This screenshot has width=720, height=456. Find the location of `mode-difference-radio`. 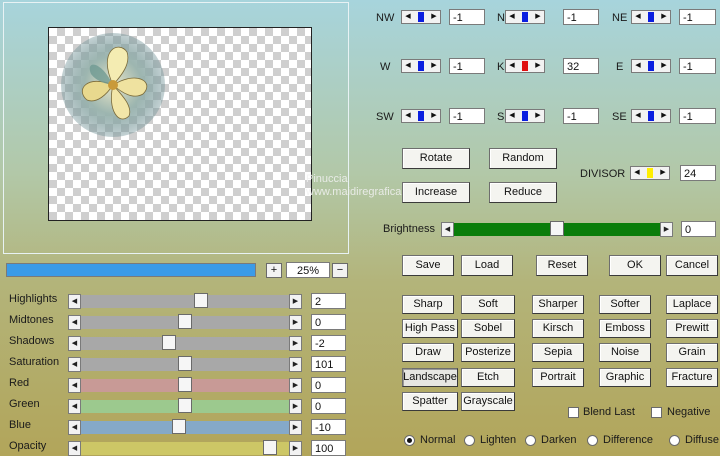

mode-difference-radio is located at coordinates (592, 440).